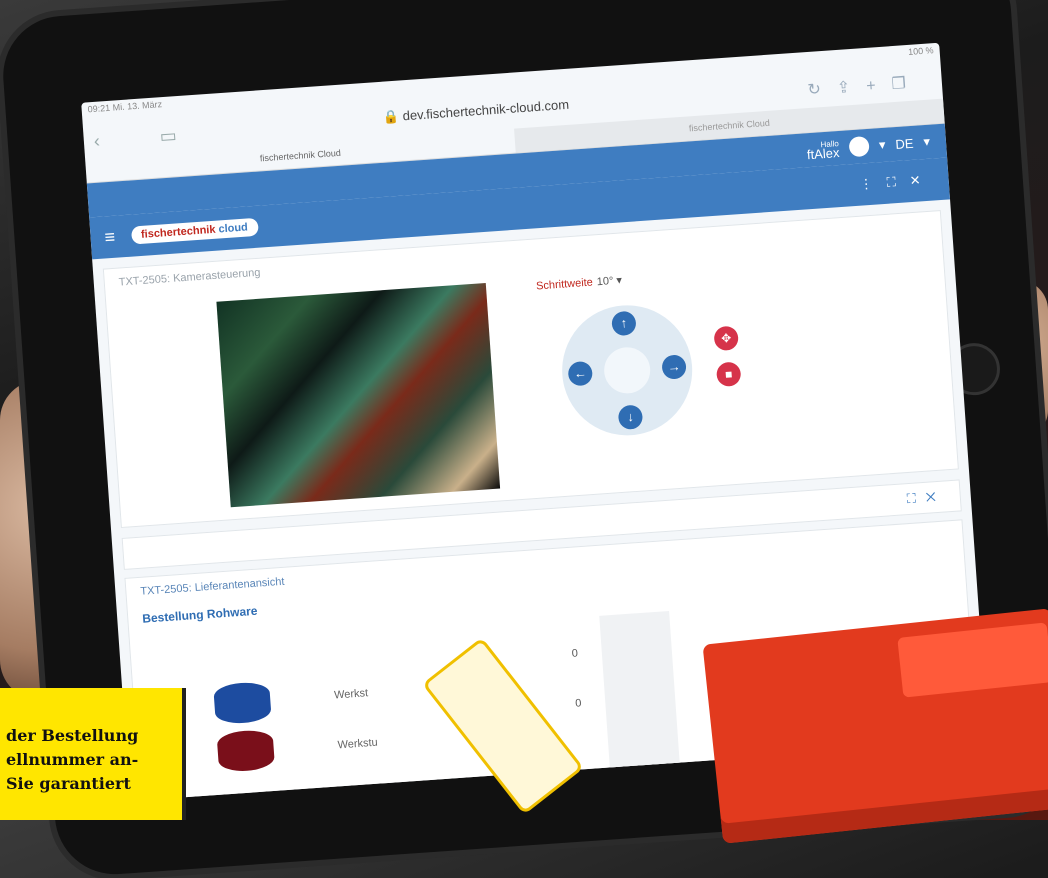 Image resolution: width=1048 pixels, height=878 pixels. Describe the element at coordinates (178, 232) in the screenshot. I see `logo-text-1: fischertechnik` at that location.